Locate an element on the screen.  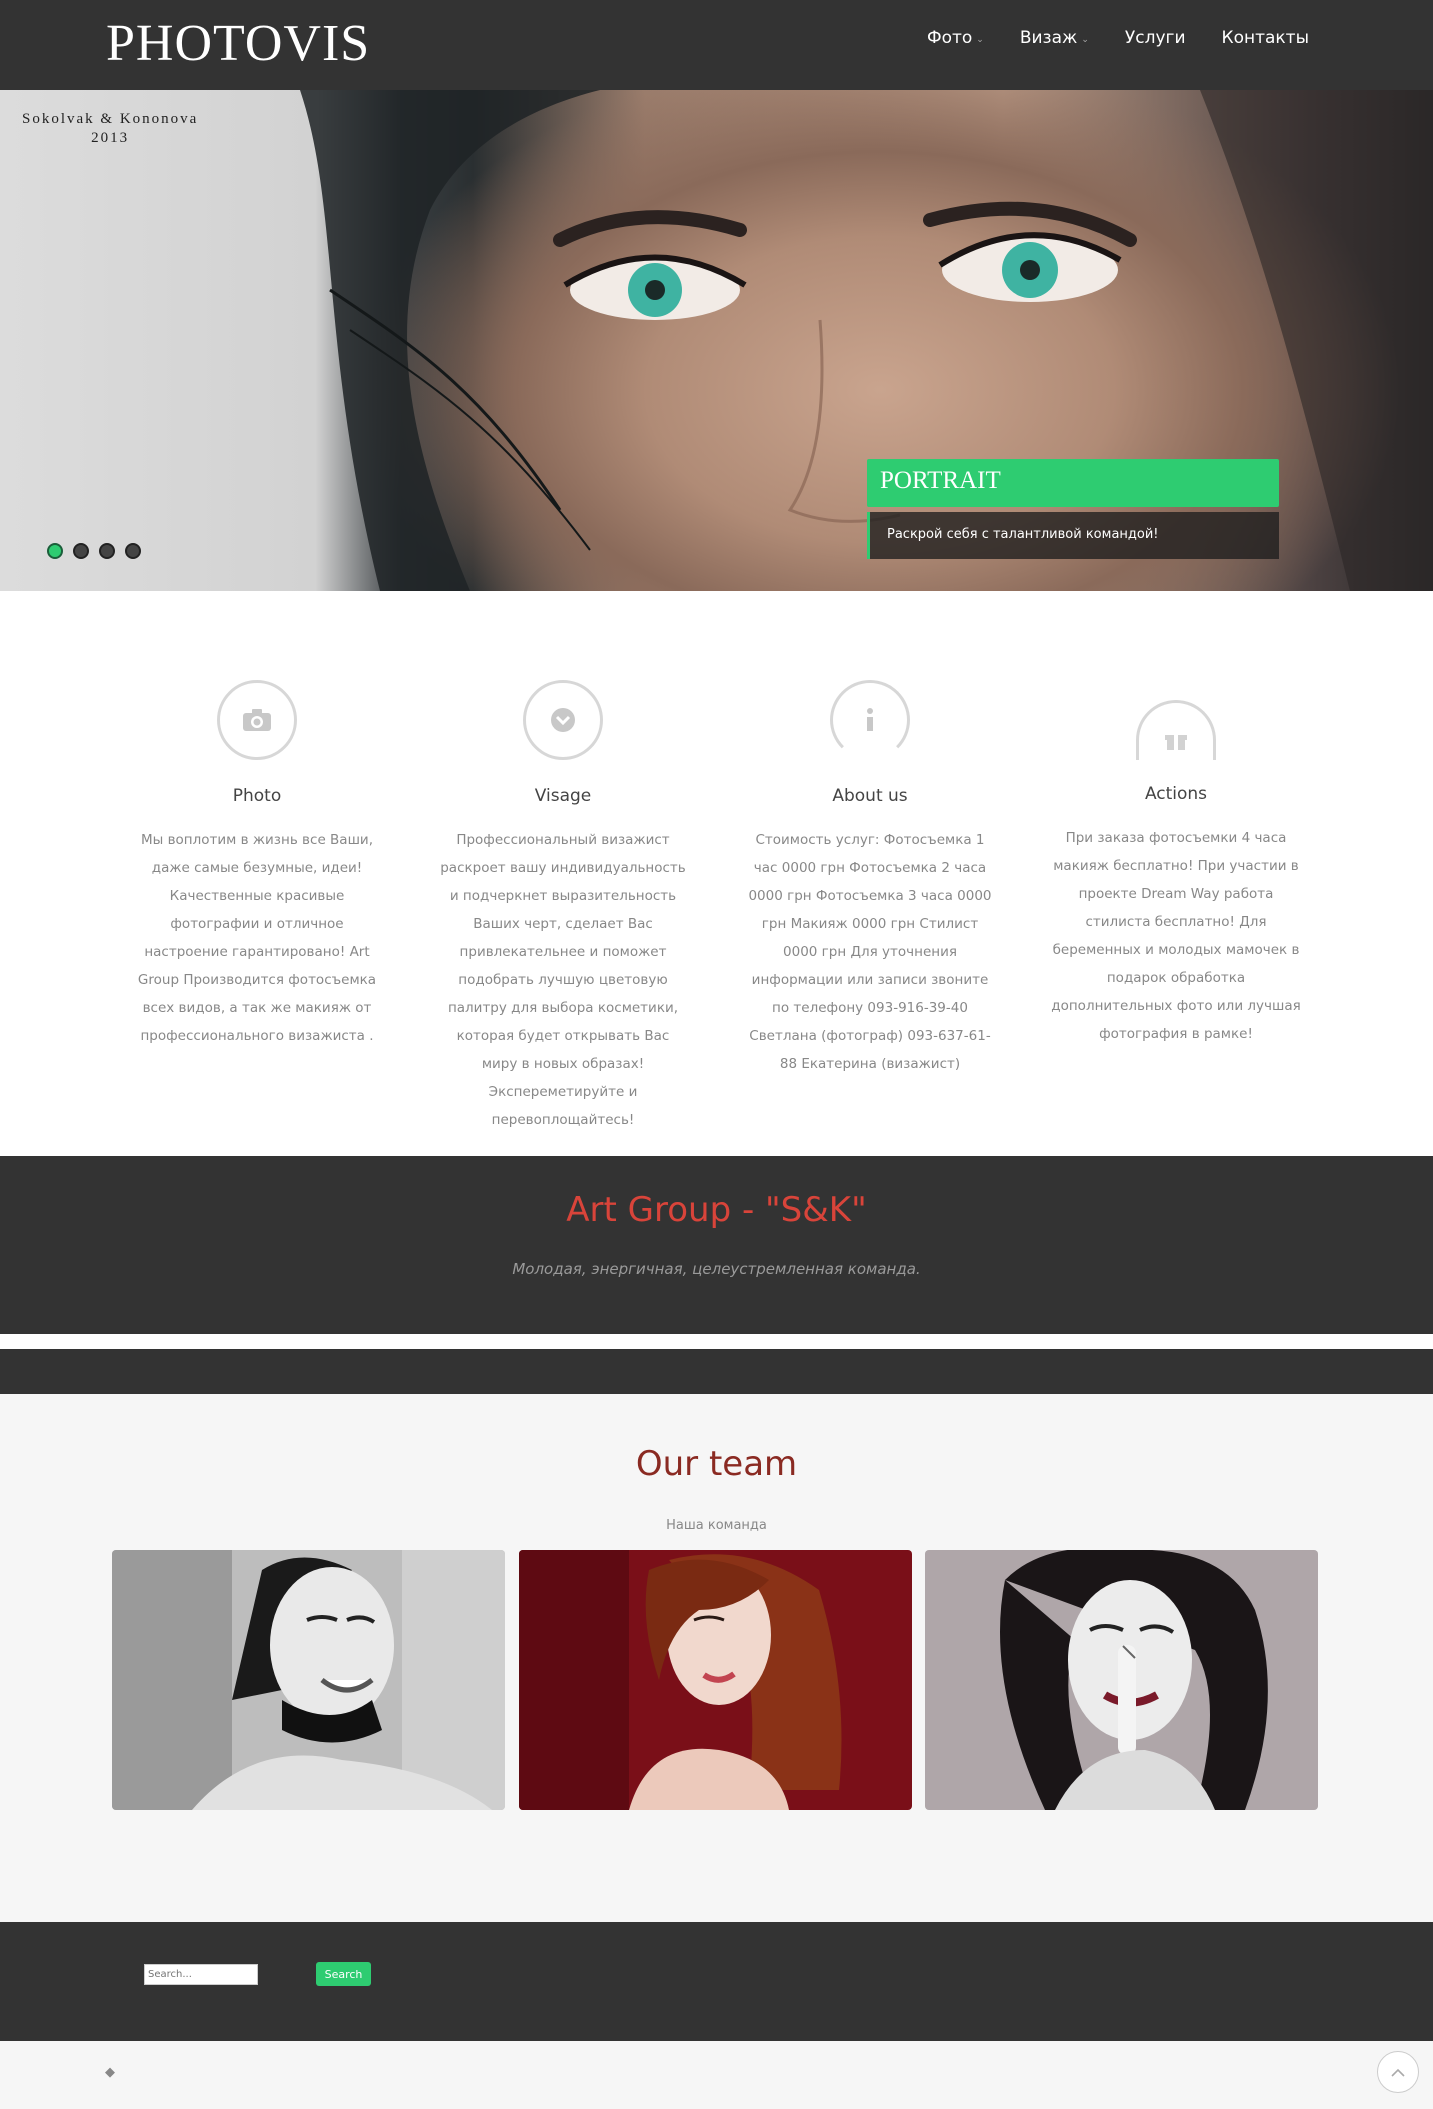
hero-watermark: Sokolvak & Kononova 2013 is located at coordinates (110, 129).